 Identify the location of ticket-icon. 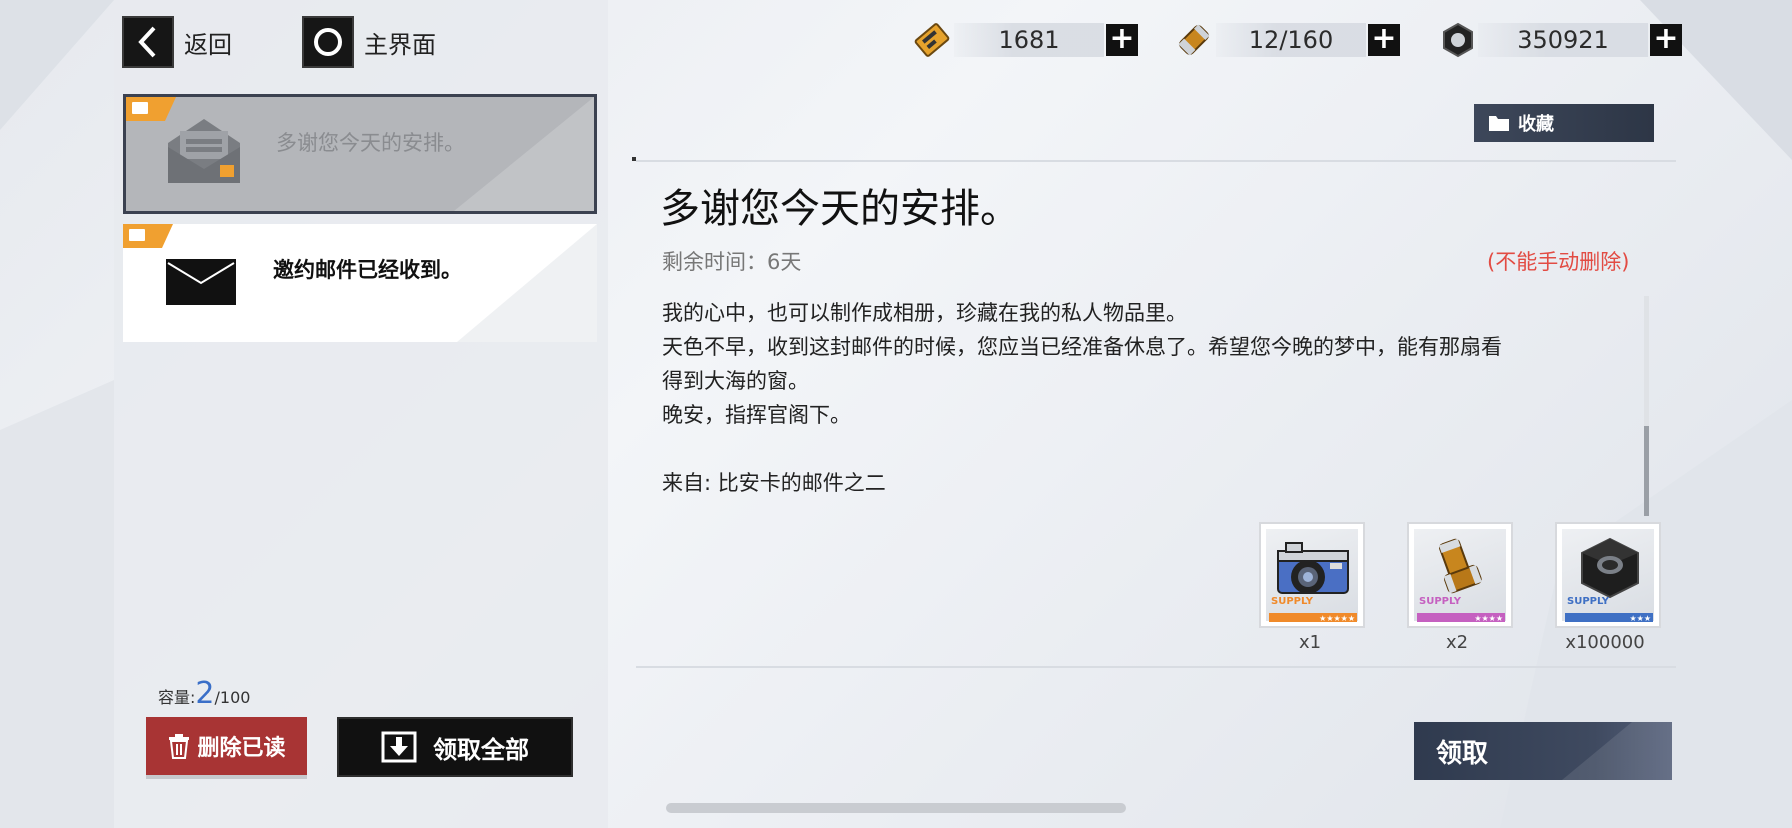
(932, 40).